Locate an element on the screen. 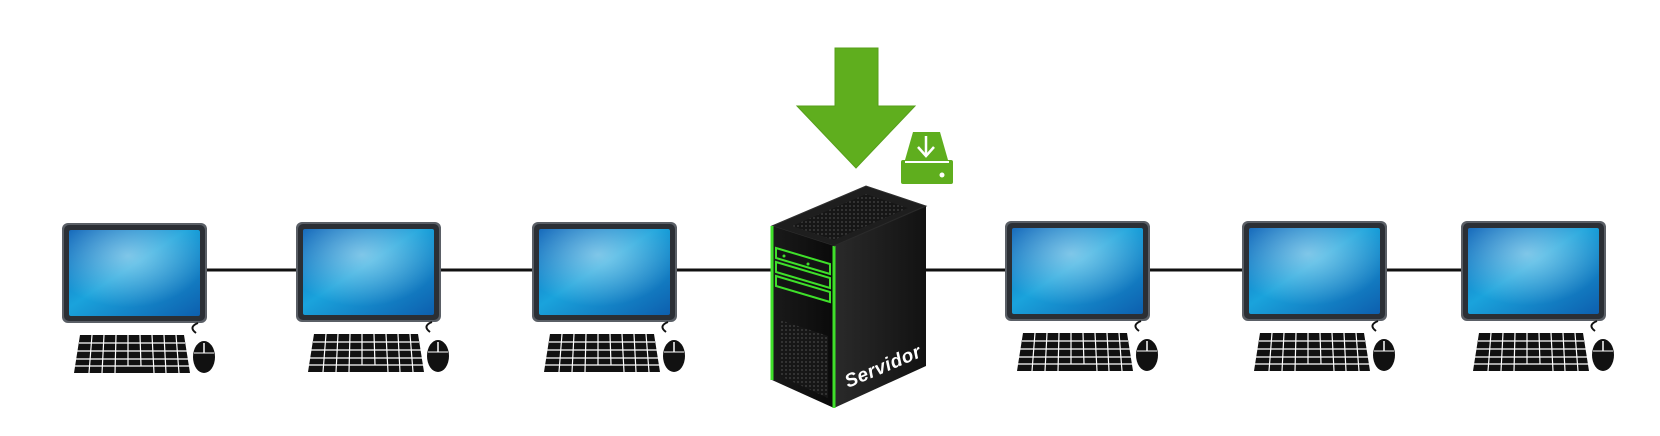  download-arrow-icon is located at coordinates (856, 108).